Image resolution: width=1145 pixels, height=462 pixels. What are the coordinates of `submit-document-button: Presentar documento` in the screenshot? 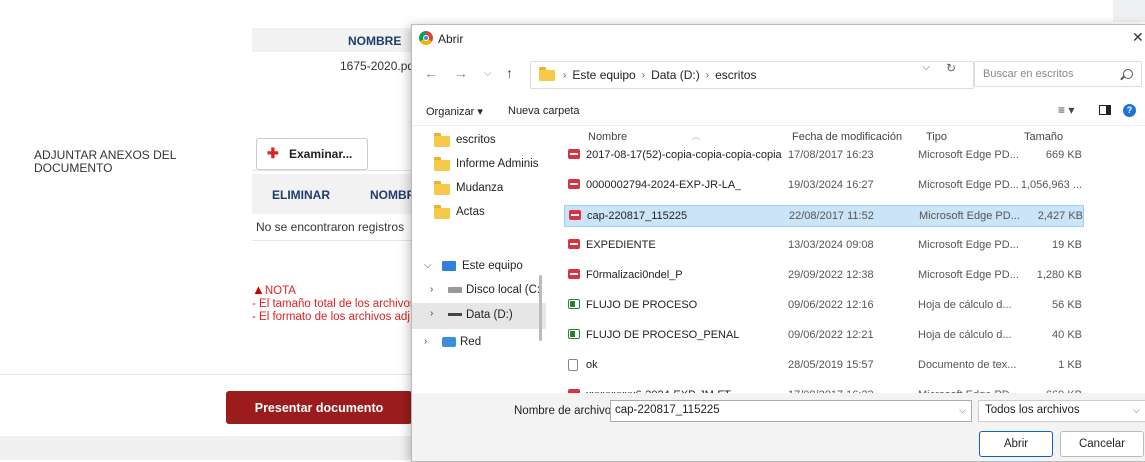 It's located at (319, 407).